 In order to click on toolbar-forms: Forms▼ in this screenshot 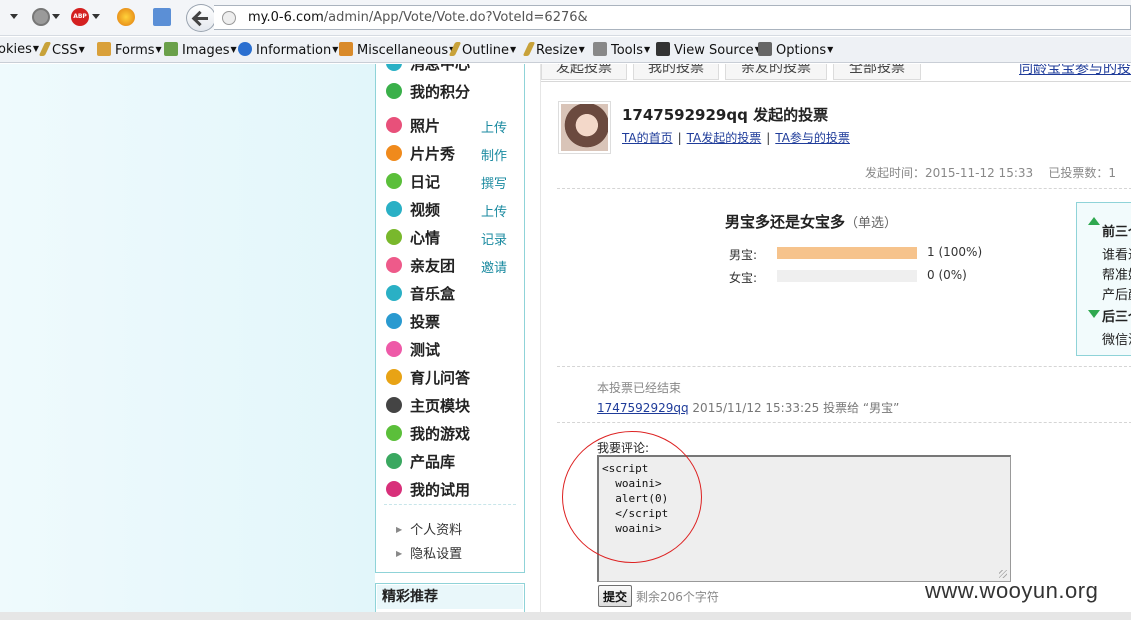, I will do `click(129, 50)`.